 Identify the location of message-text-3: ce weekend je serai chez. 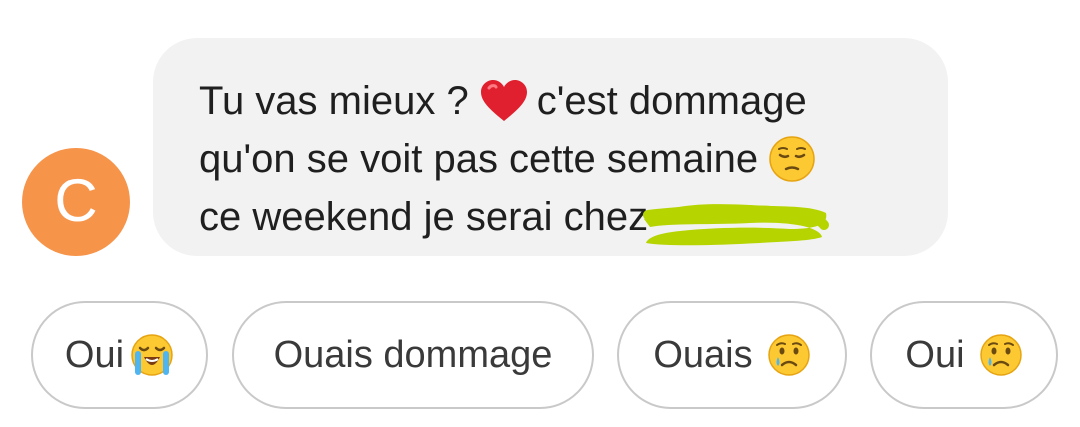
(424, 217).